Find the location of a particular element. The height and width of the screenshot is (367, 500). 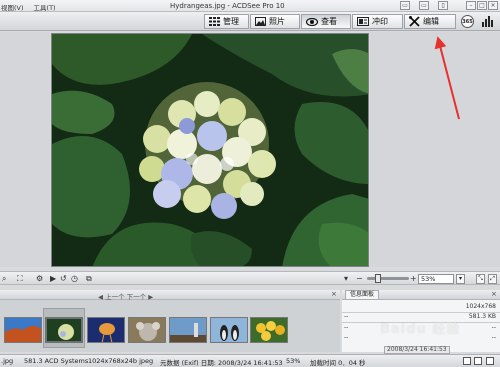

edit-tools-icon is located at coordinates (414, 21).